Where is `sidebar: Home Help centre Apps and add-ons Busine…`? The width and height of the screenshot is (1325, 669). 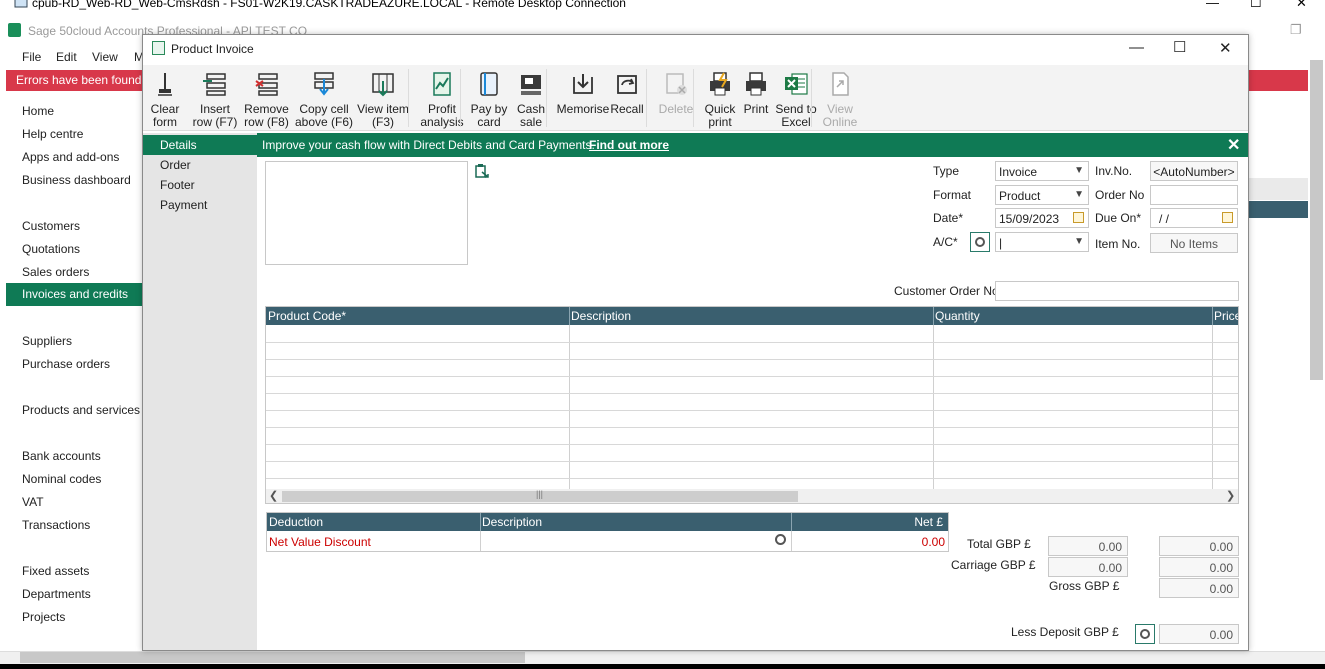 sidebar: Home Help centre Apps and add-ons Busine… is located at coordinates (74, 372).